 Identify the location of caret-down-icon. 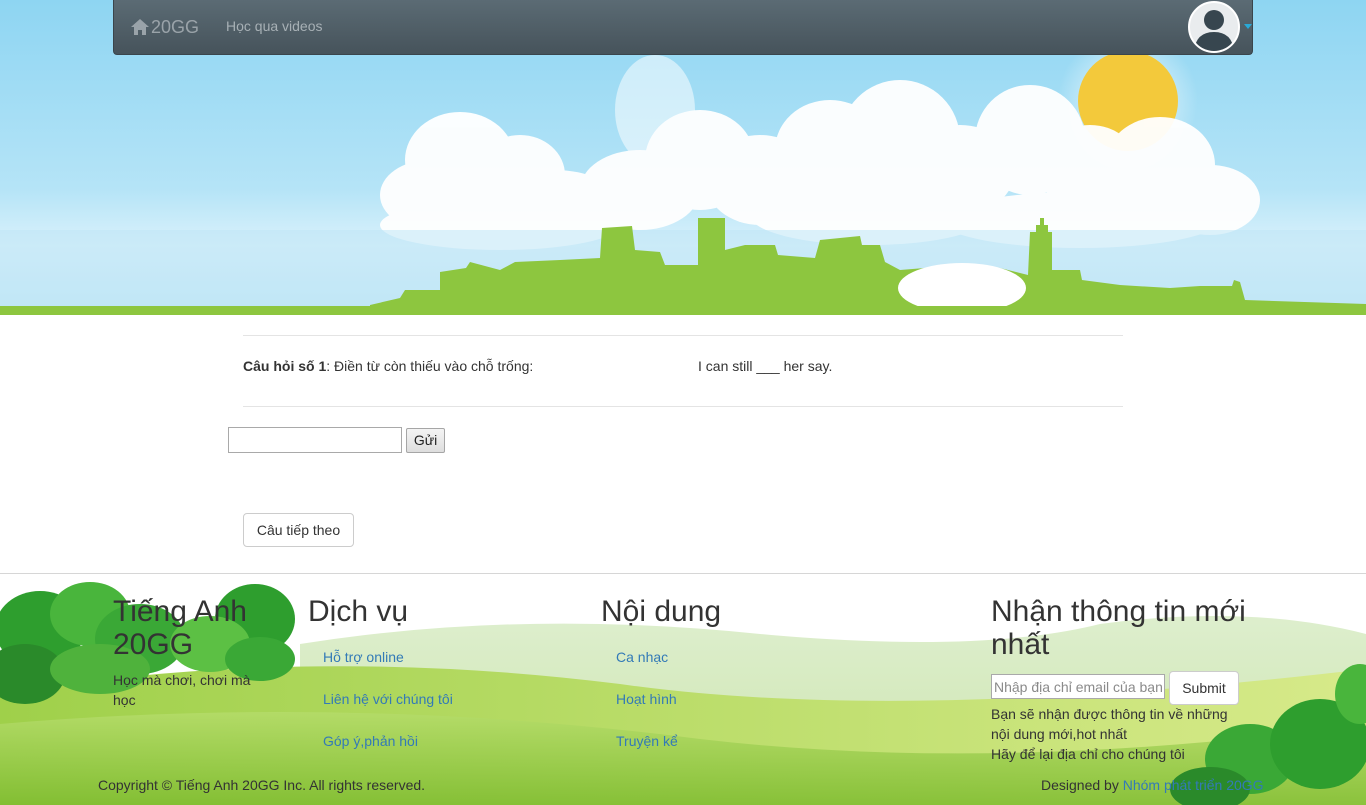
(1248, 26).